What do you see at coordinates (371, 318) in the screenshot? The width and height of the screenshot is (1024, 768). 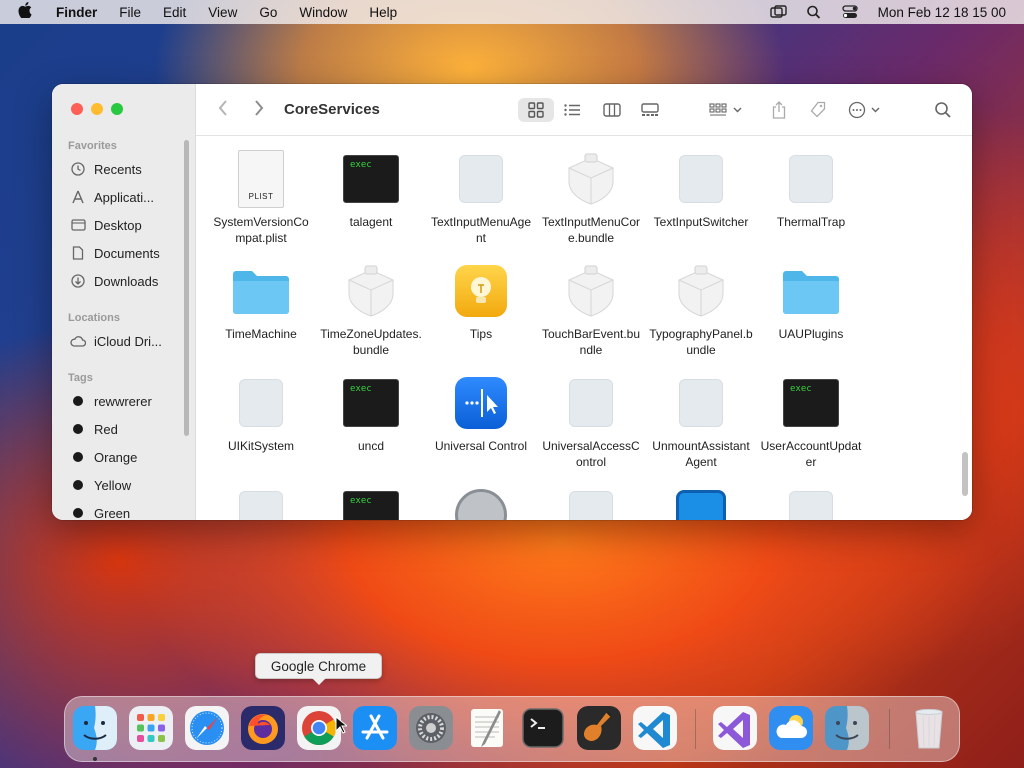 I see `file-item: TimeZoneUpdates.bundle` at bounding box center [371, 318].